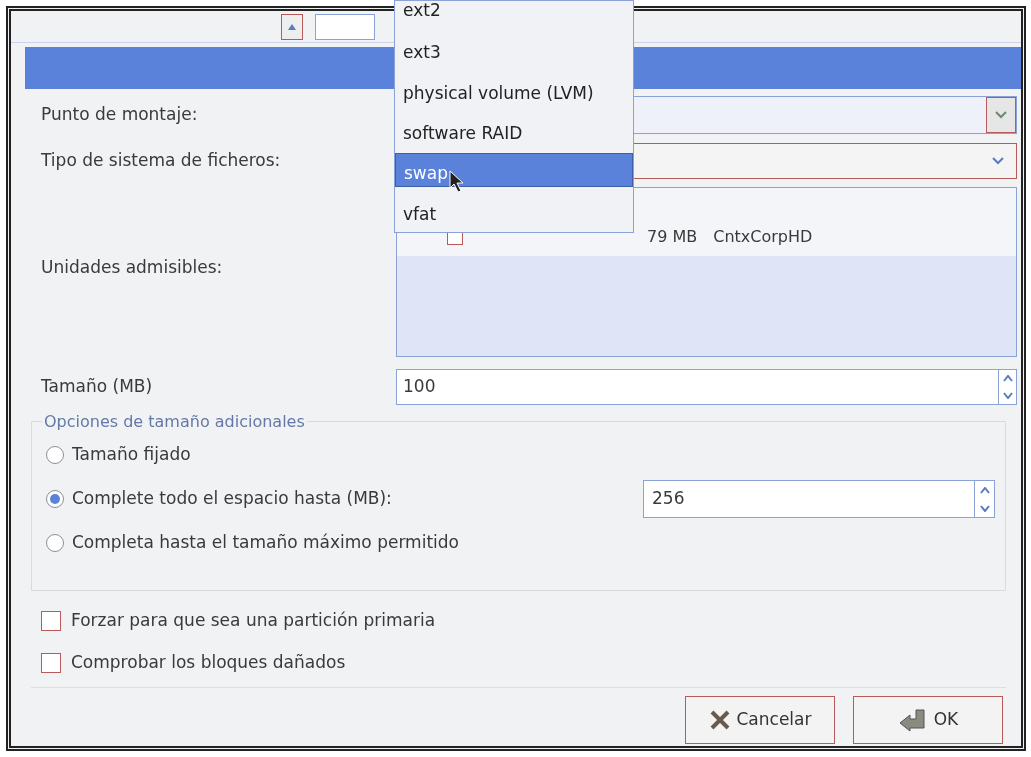  I want to click on radio-label: Completa hasta el tamaño máximo permitido, so click(265, 543).